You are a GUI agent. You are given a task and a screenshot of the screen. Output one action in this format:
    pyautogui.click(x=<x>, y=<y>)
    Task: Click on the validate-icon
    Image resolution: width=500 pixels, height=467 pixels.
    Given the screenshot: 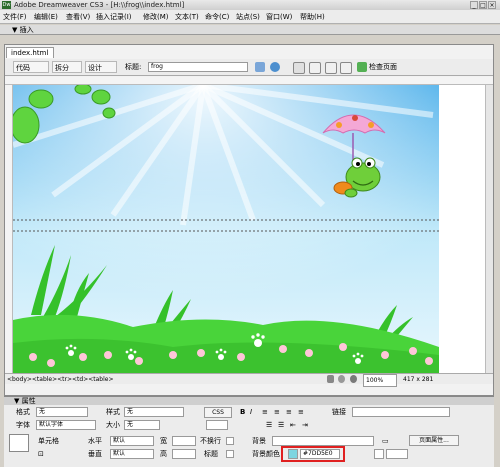 What is the action you would take?
    pyautogui.click(x=346, y=68)
    